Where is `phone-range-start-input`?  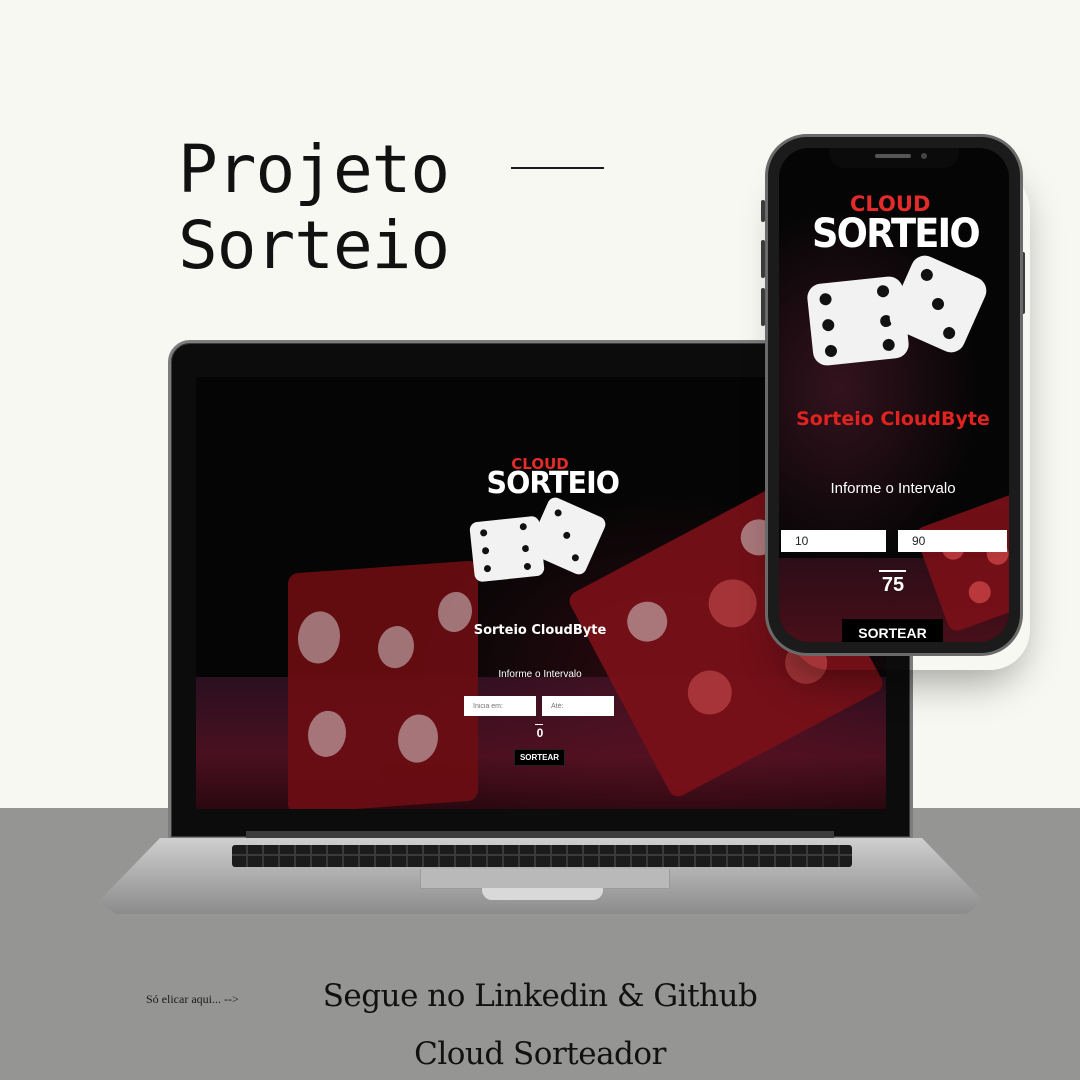
phone-range-start-input is located at coordinates (833, 541).